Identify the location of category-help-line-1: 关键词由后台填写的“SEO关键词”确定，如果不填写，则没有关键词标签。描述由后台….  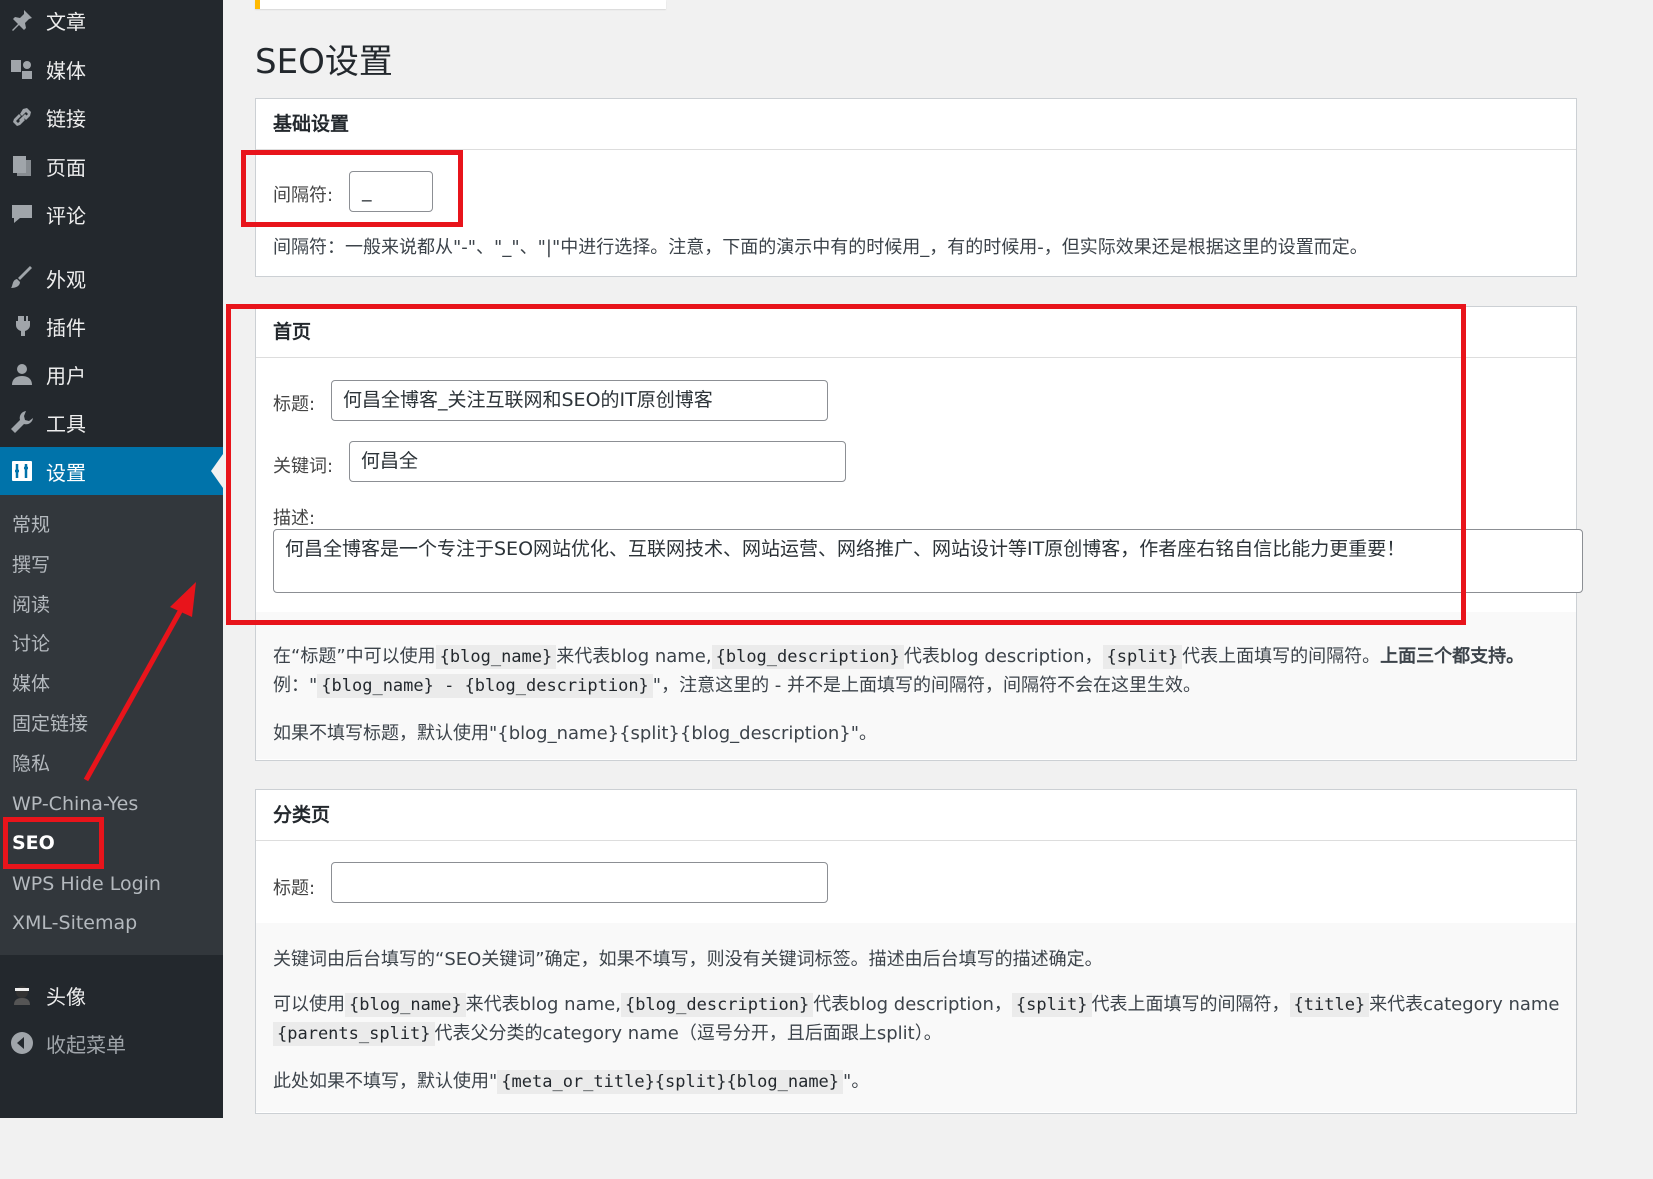
(688, 959).